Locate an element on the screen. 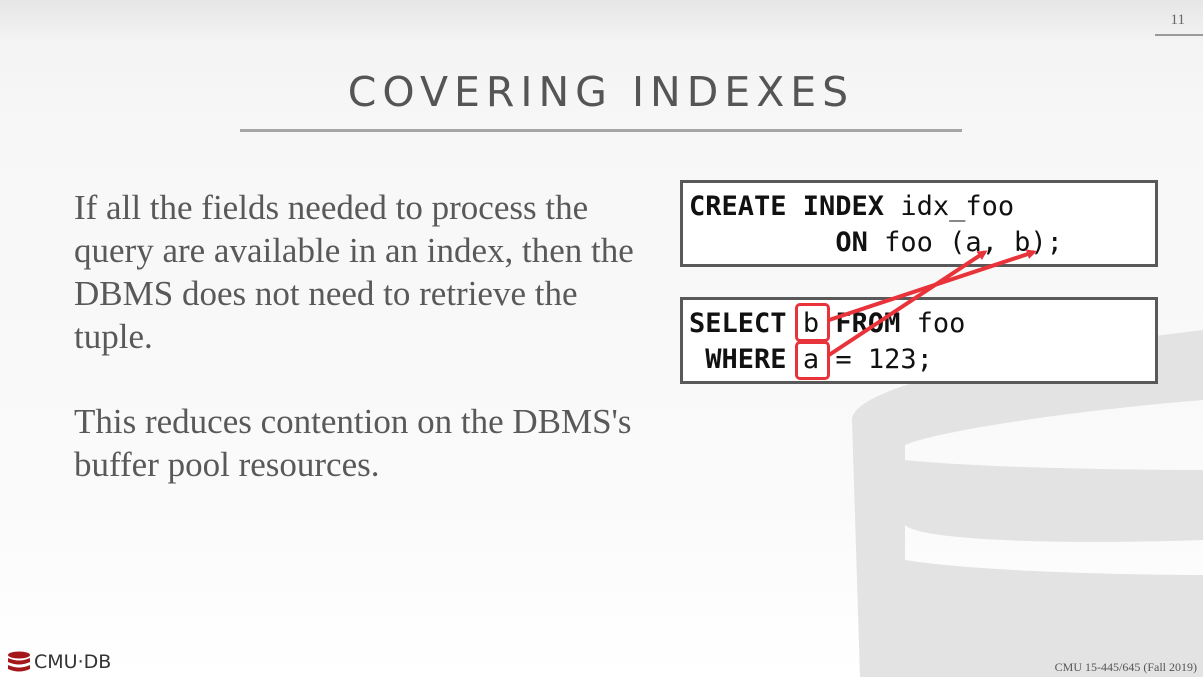 The height and width of the screenshot is (677, 1203). create-index-code-box: CREATE INDEX idx_foo ON foo (a, b); is located at coordinates (919, 223).